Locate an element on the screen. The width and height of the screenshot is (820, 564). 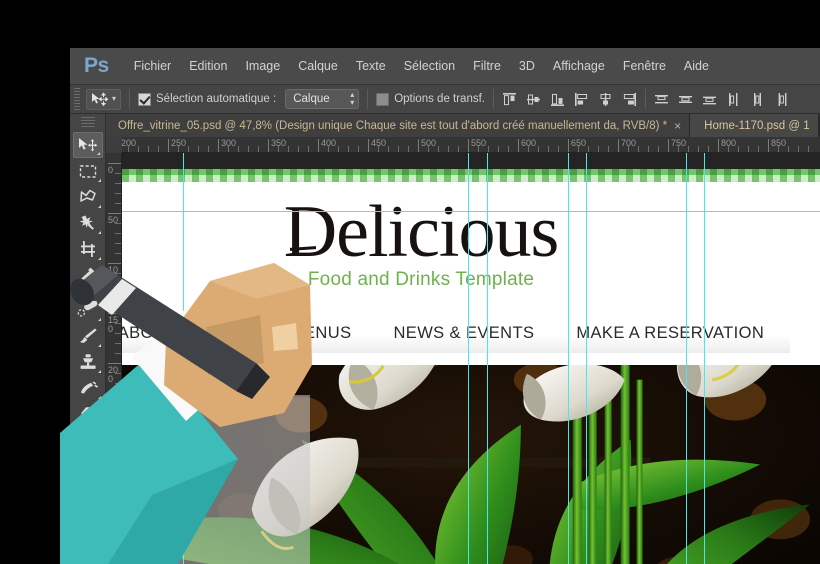
distribute-left-edges-icon is located at coordinates (733, 99).